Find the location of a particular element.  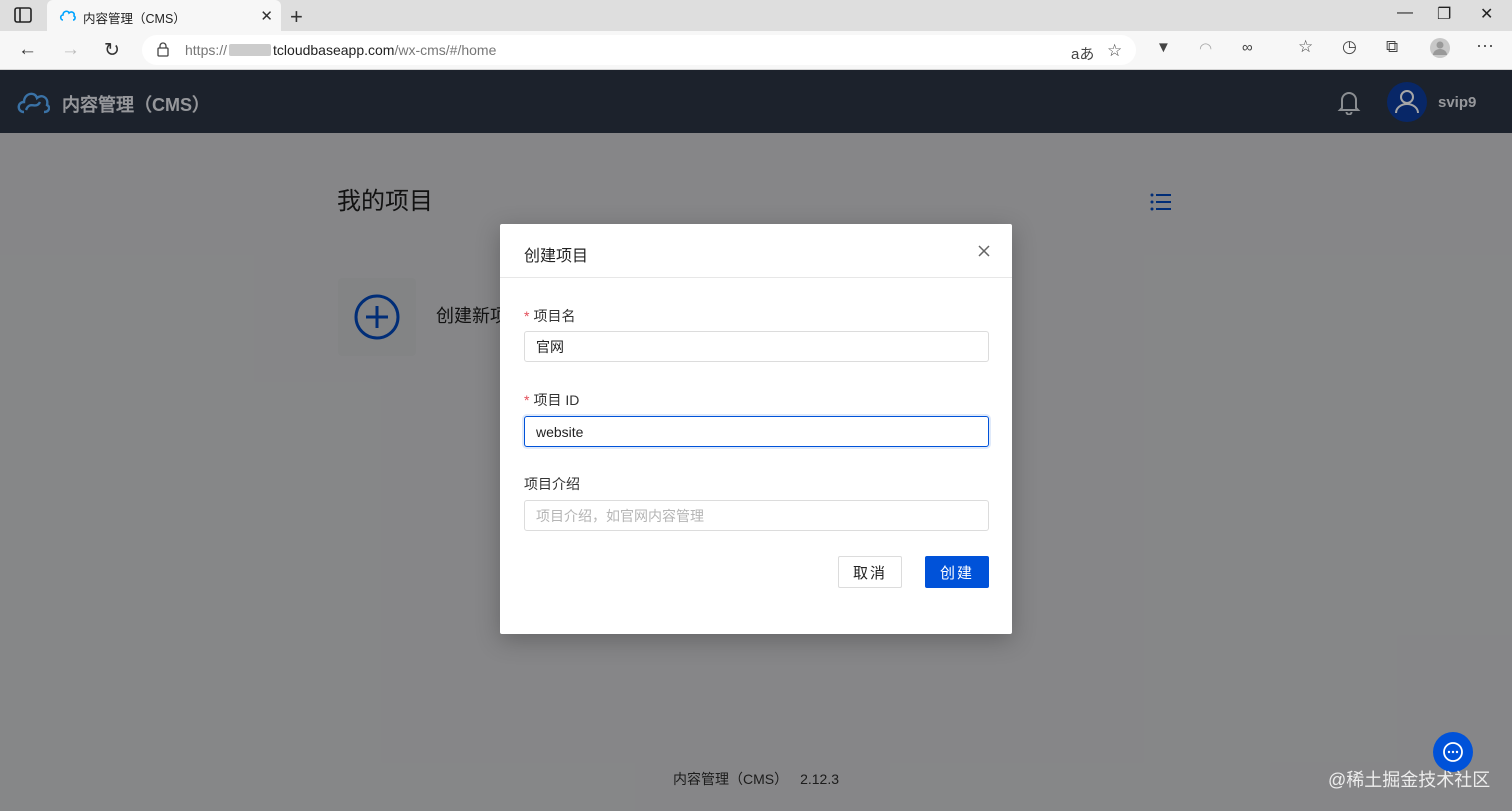

project-description-input is located at coordinates (756, 515).